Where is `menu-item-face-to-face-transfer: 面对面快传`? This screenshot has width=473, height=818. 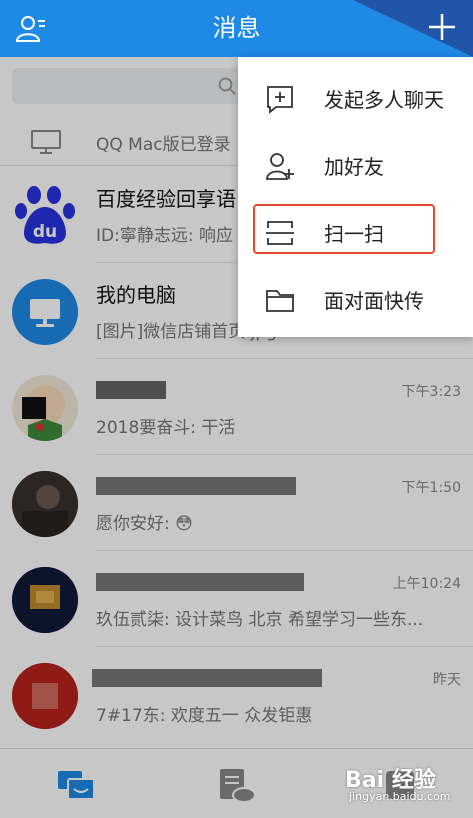 menu-item-face-to-face-transfer: 面对面快传 is located at coordinates (355, 299).